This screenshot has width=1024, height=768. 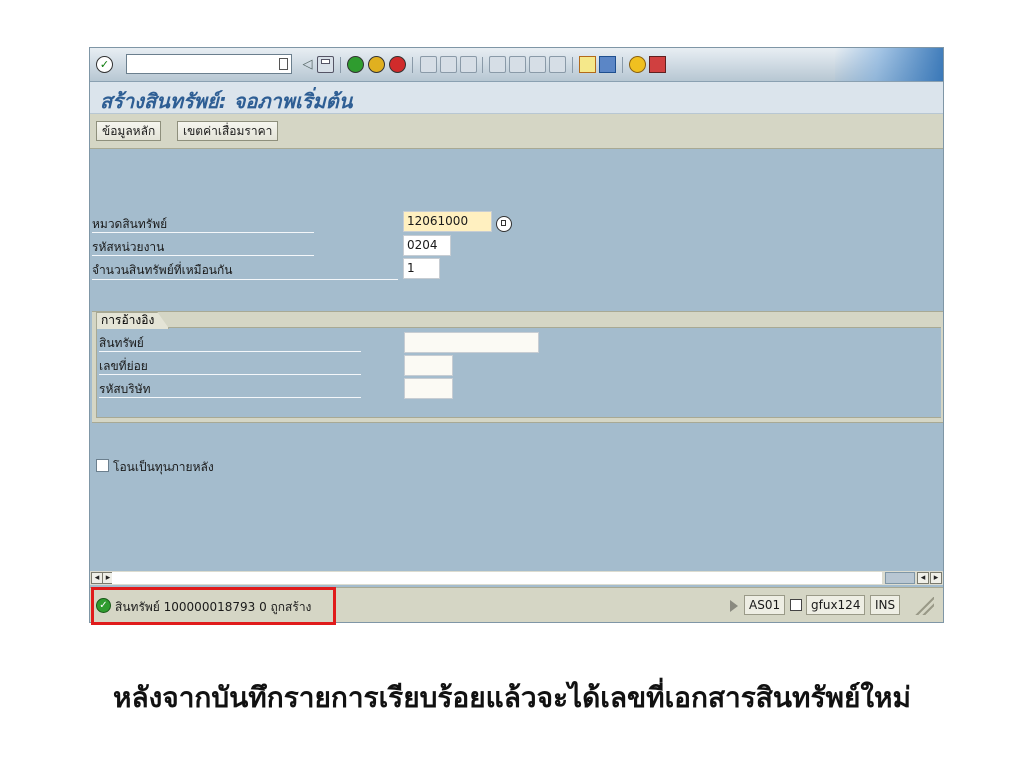 I want to click on first-page-icon, so click(x=497, y=64).